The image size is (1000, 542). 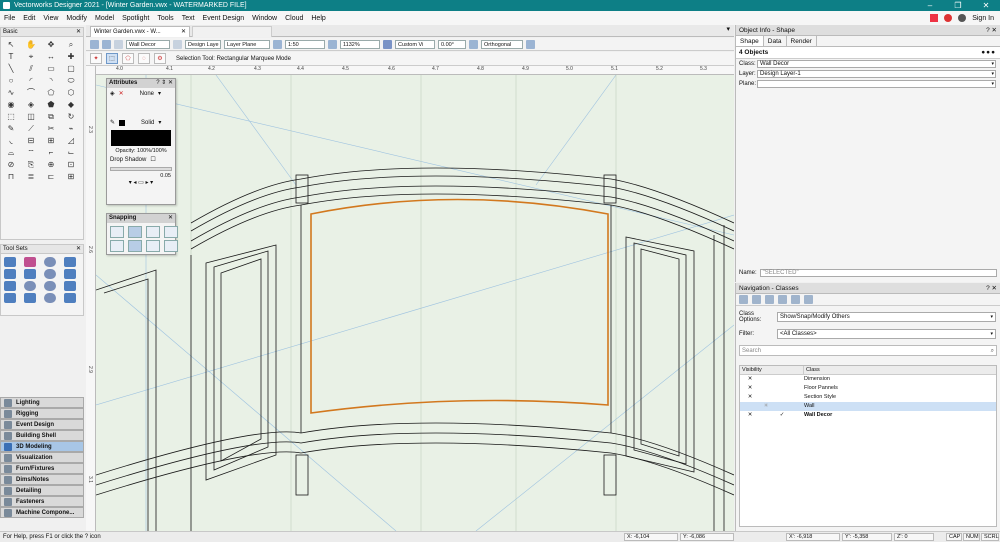 I want to click on fill-style-select: None, so click(x=147, y=94).